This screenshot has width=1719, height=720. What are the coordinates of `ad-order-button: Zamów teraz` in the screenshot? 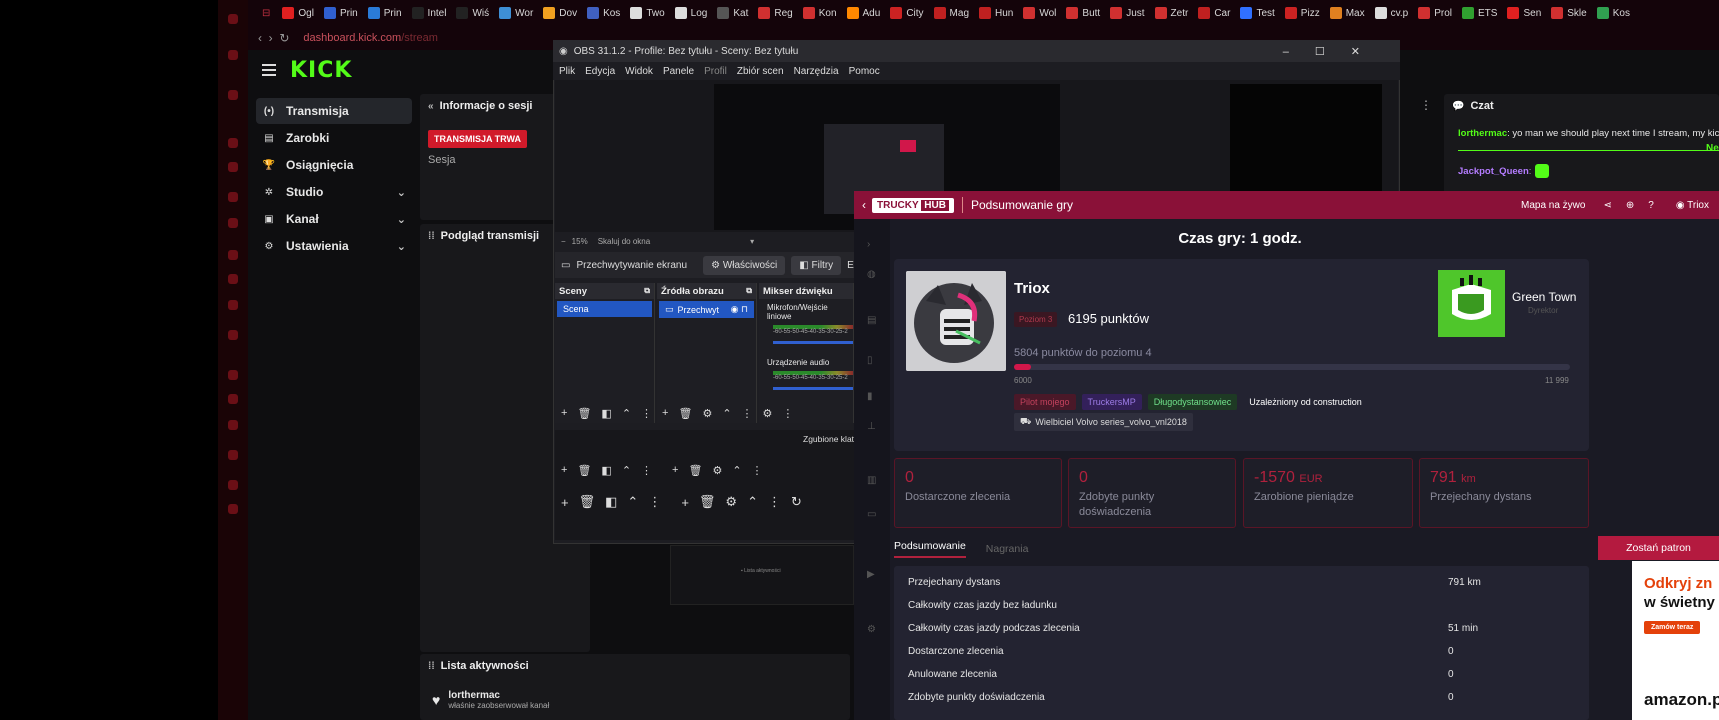 It's located at (1672, 627).